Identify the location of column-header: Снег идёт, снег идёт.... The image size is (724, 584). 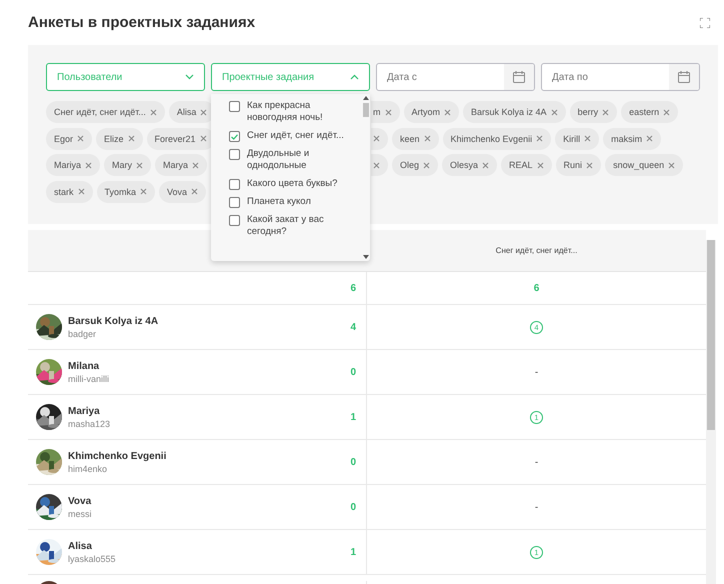
(537, 250).